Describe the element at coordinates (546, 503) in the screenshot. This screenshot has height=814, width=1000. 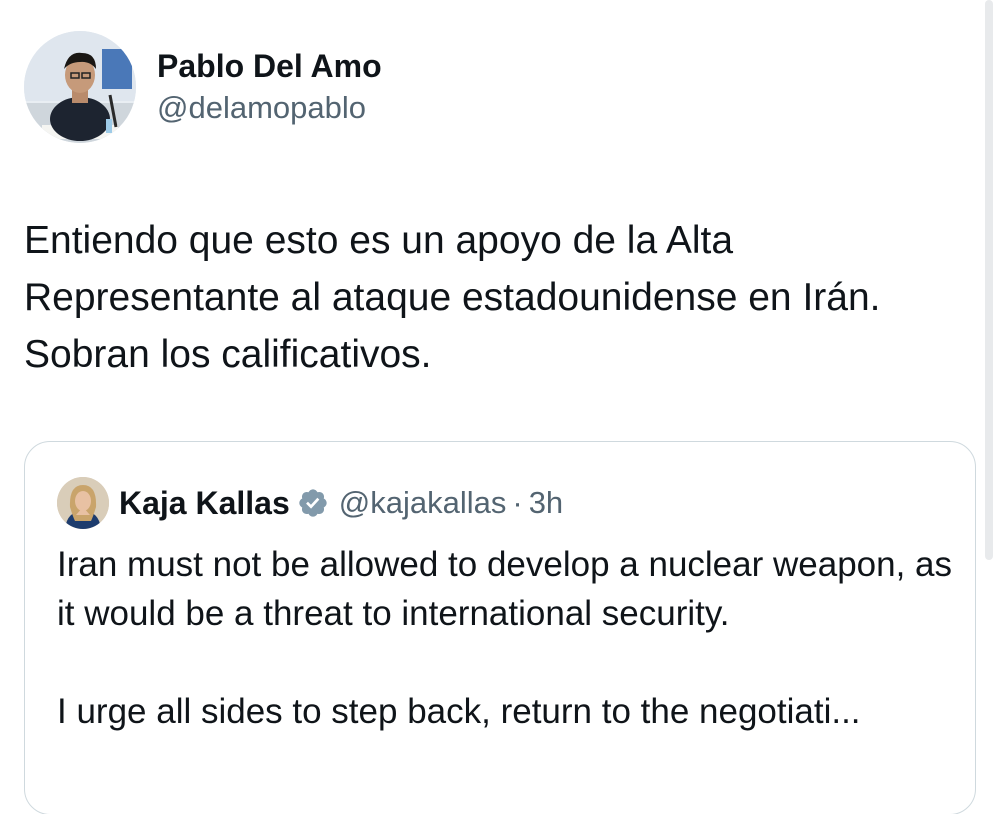
I see `quoted-timestamp: 3h` at that location.